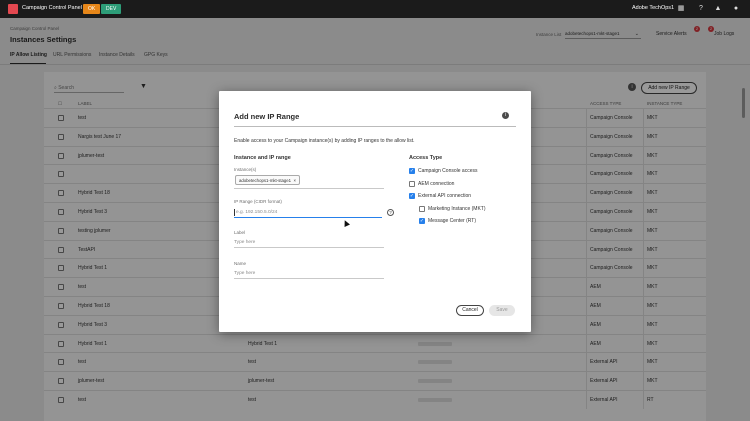  Describe the element at coordinates (452, 221) in the screenshot. I see `checkbox-label: Message Center (RT)` at that location.